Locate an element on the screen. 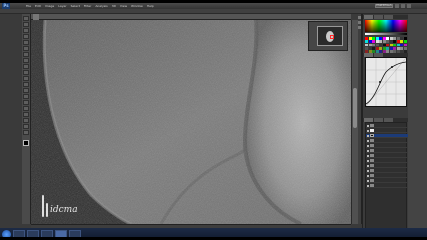 This screenshot has height=240, width=427. navigator-view-box is located at coordinates (332, 37).